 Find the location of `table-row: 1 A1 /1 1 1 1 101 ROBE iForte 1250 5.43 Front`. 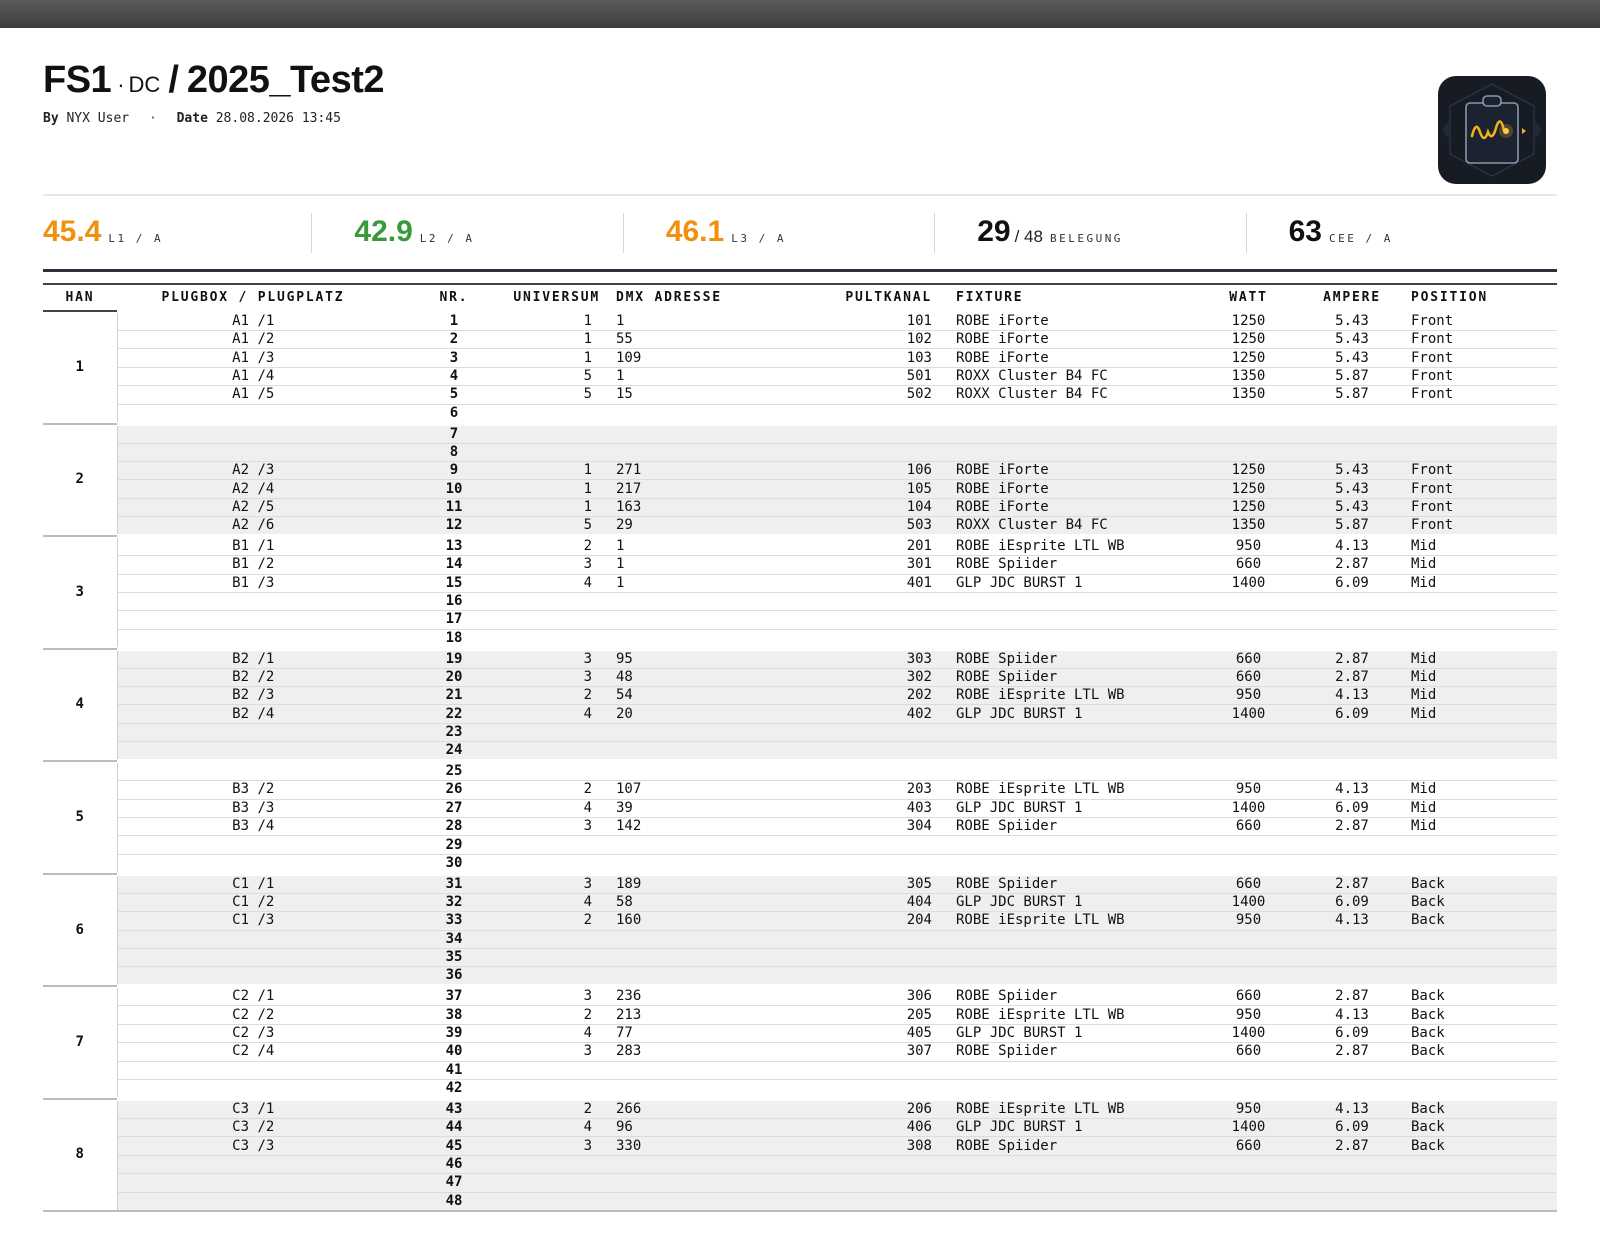

table-row: 1 A1 /1 1 1 1 101 ROBE iForte 1250 5.43 Front is located at coordinates (800, 367).